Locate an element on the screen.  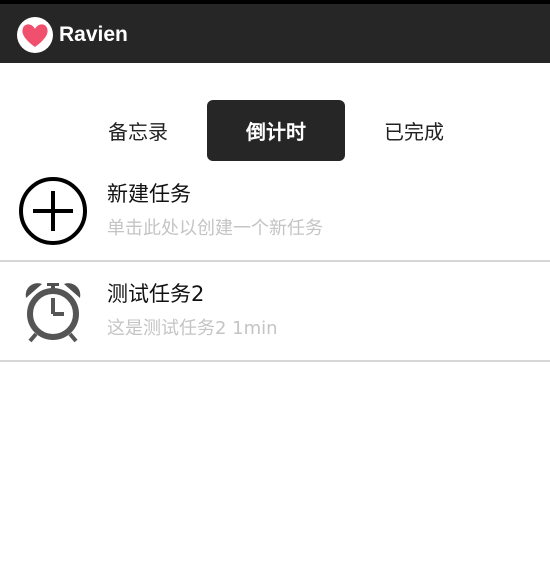
tab-countdown: 倒计时 is located at coordinates (276, 130).